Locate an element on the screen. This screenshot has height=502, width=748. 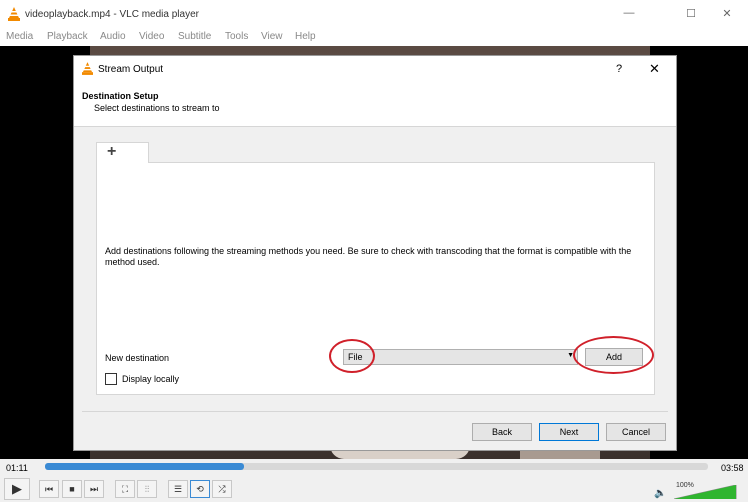
playlist-button: ☰ is located at coordinates (178, 489).